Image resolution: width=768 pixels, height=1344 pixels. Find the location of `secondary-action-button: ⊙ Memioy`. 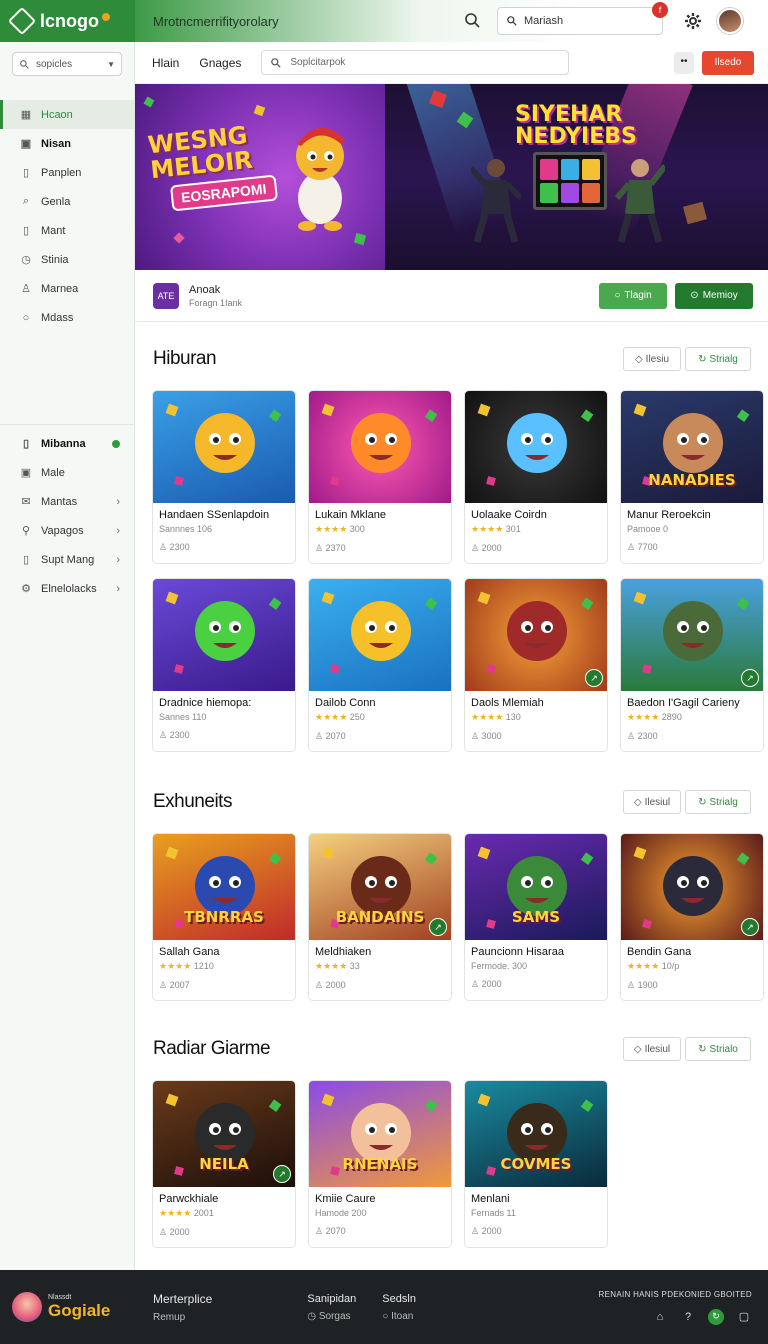

secondary-action-button: ⊙ Memioy is located at coordinates (714, 295).